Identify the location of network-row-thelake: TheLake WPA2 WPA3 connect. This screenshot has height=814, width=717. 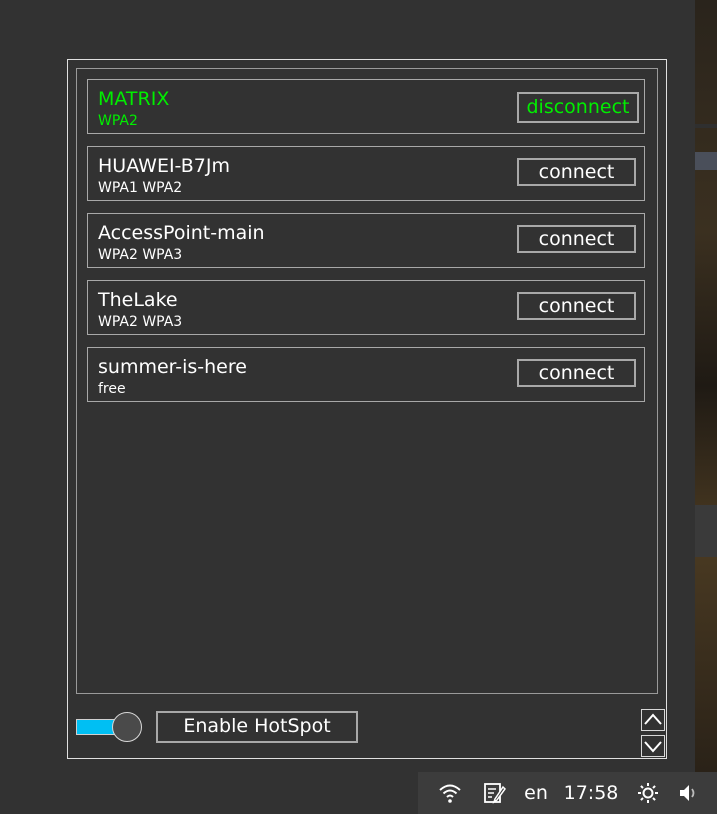
(366, 307).